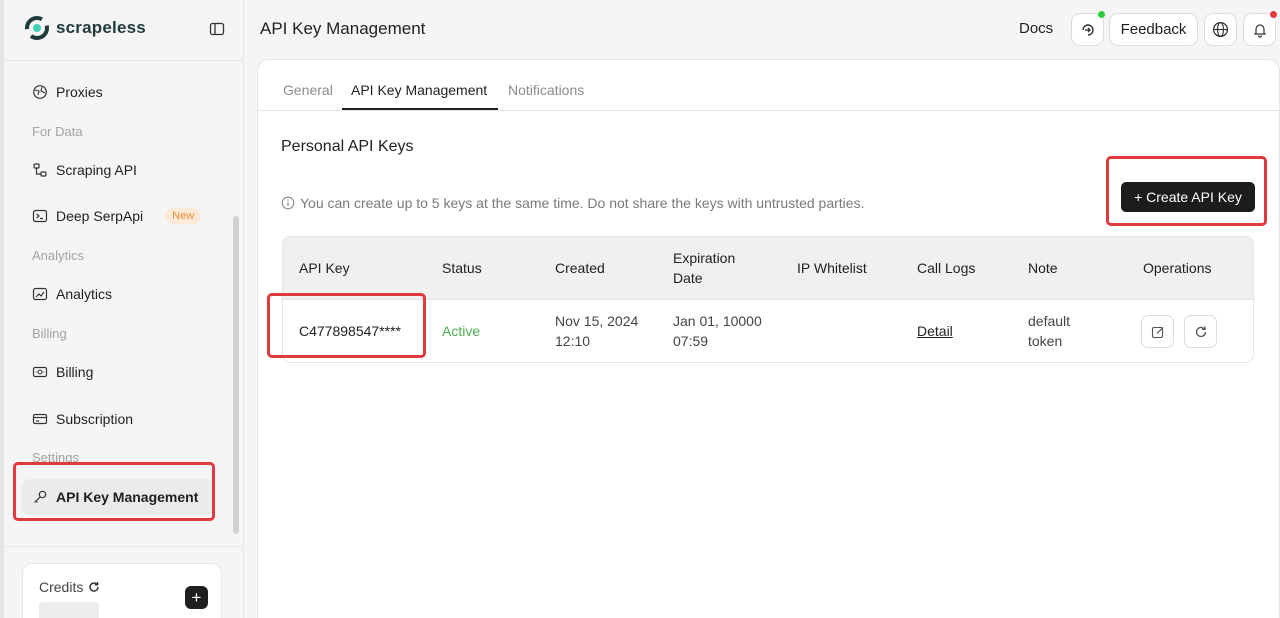  I want to click on sidebar-item-api-key-management: API Key Management, so click(118, 497).